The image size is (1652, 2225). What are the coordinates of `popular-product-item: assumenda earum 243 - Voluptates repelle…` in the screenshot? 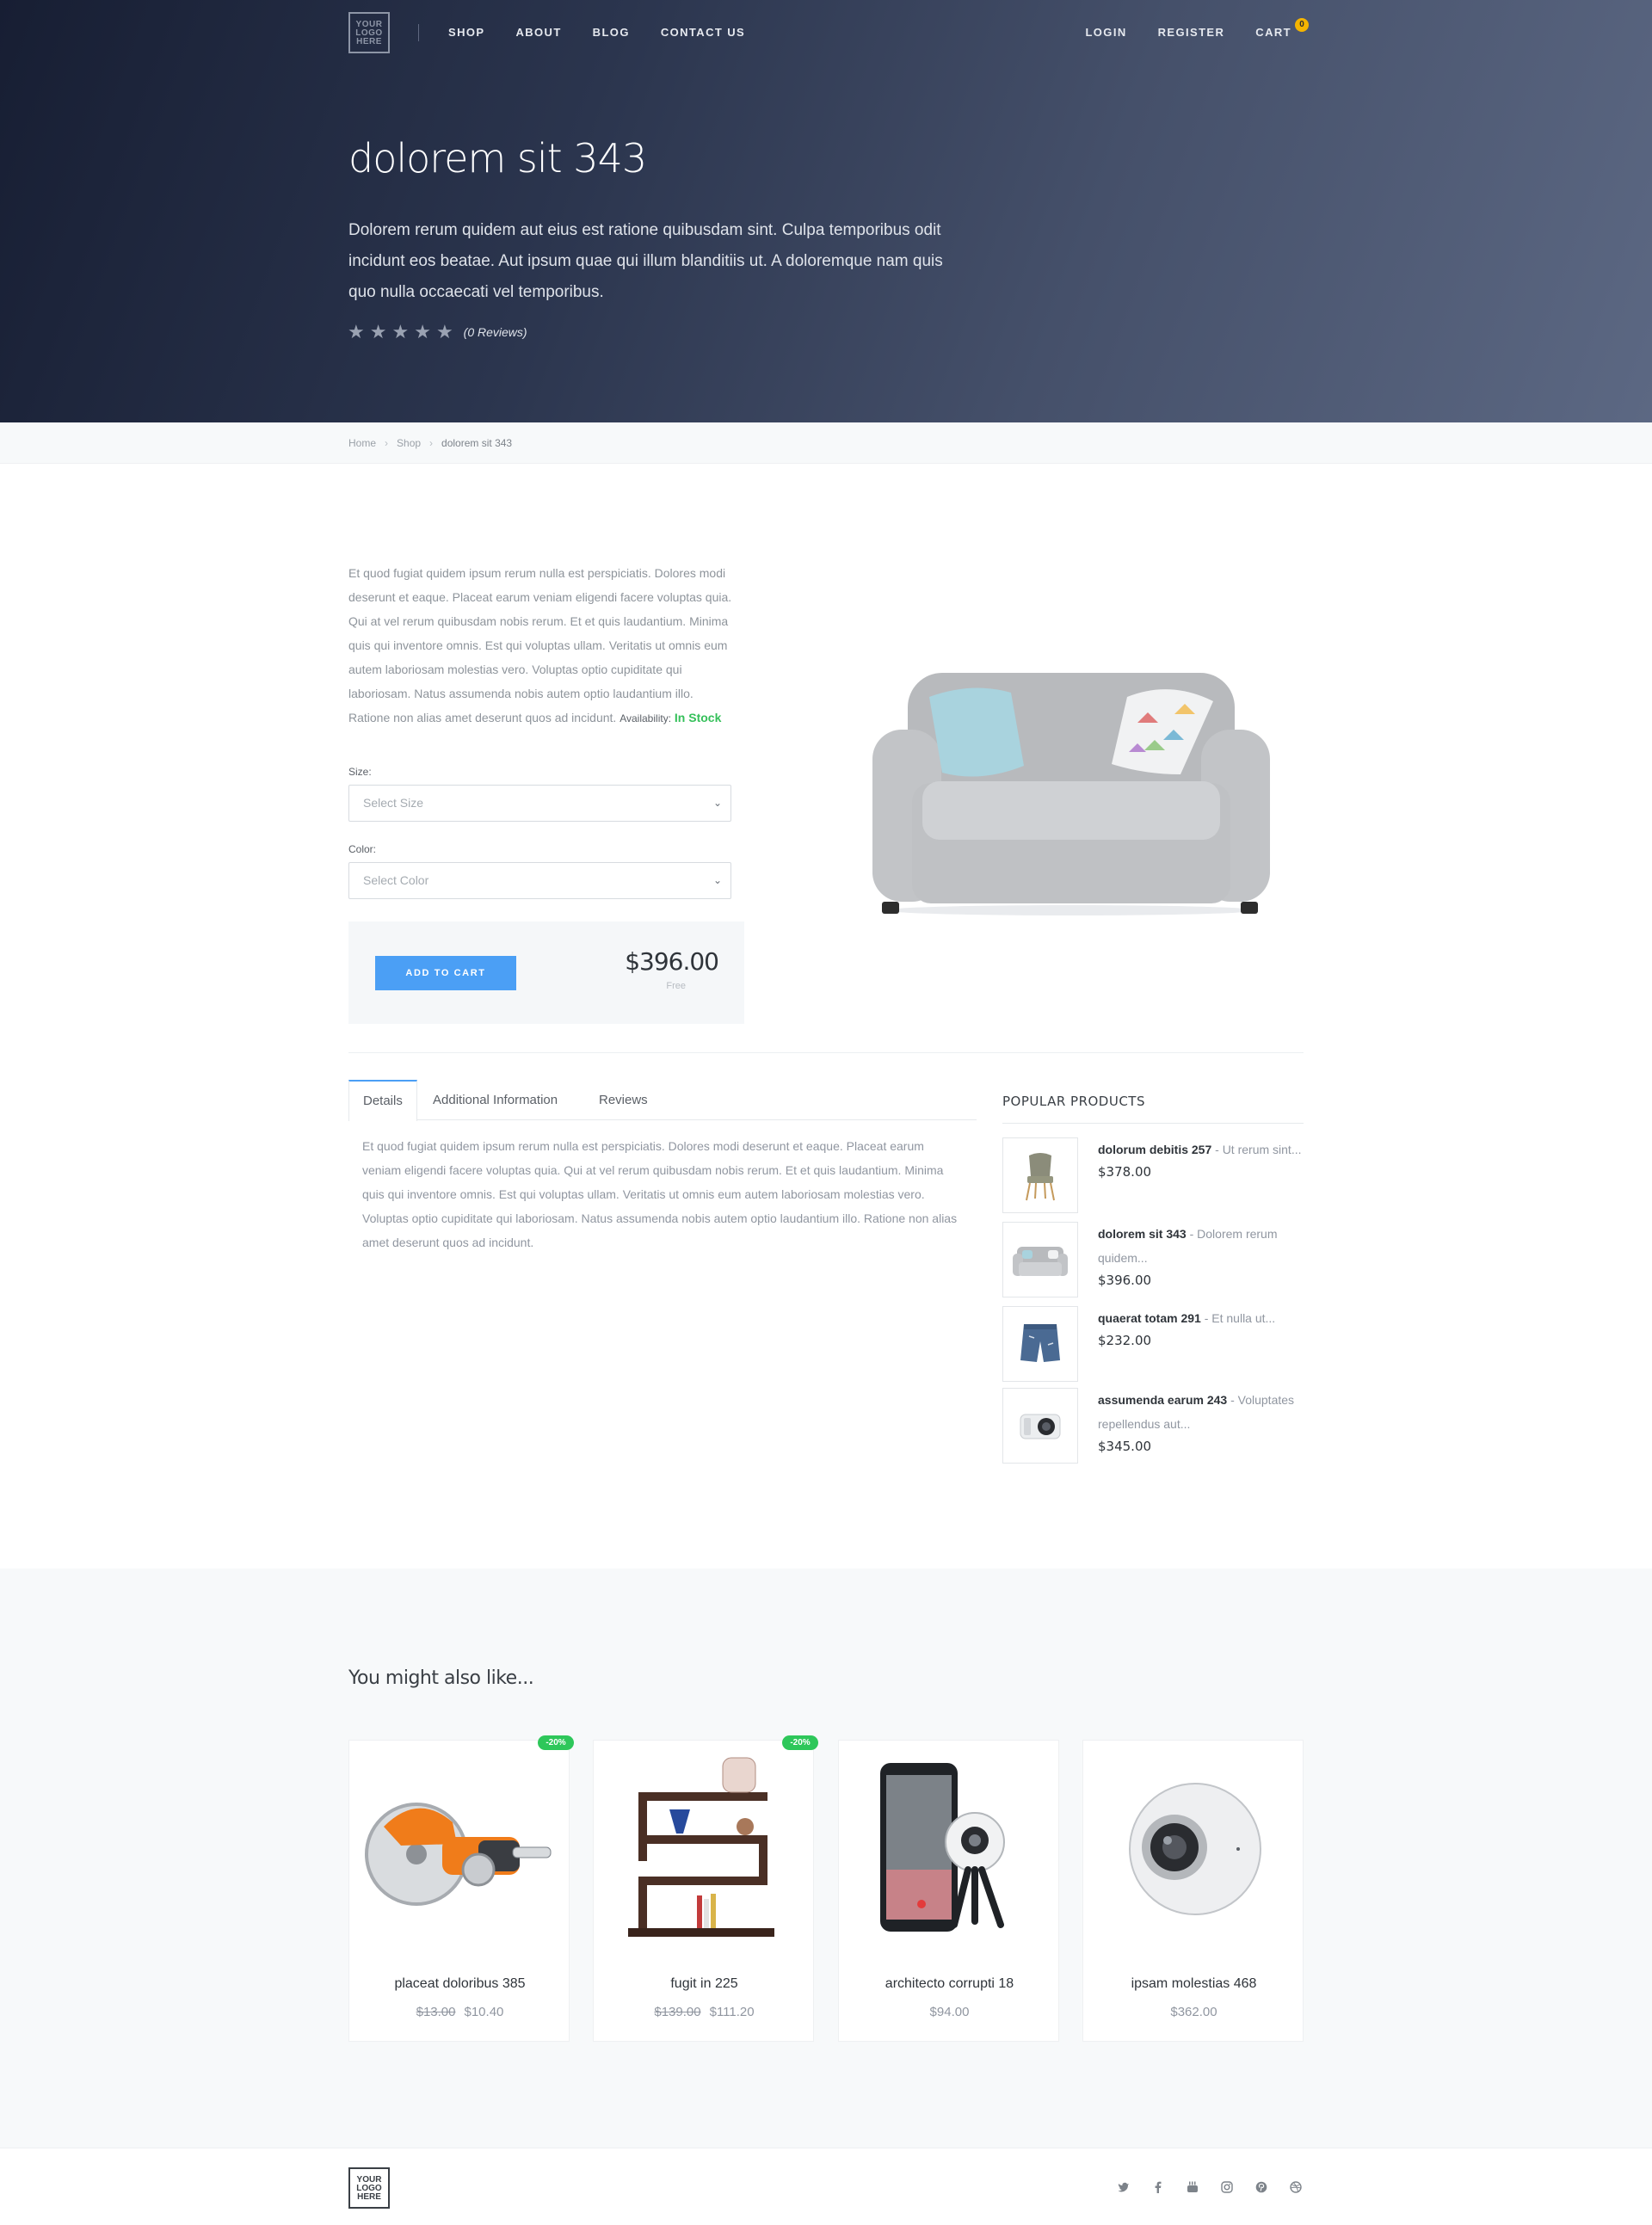 It's located at (1153, 1427).